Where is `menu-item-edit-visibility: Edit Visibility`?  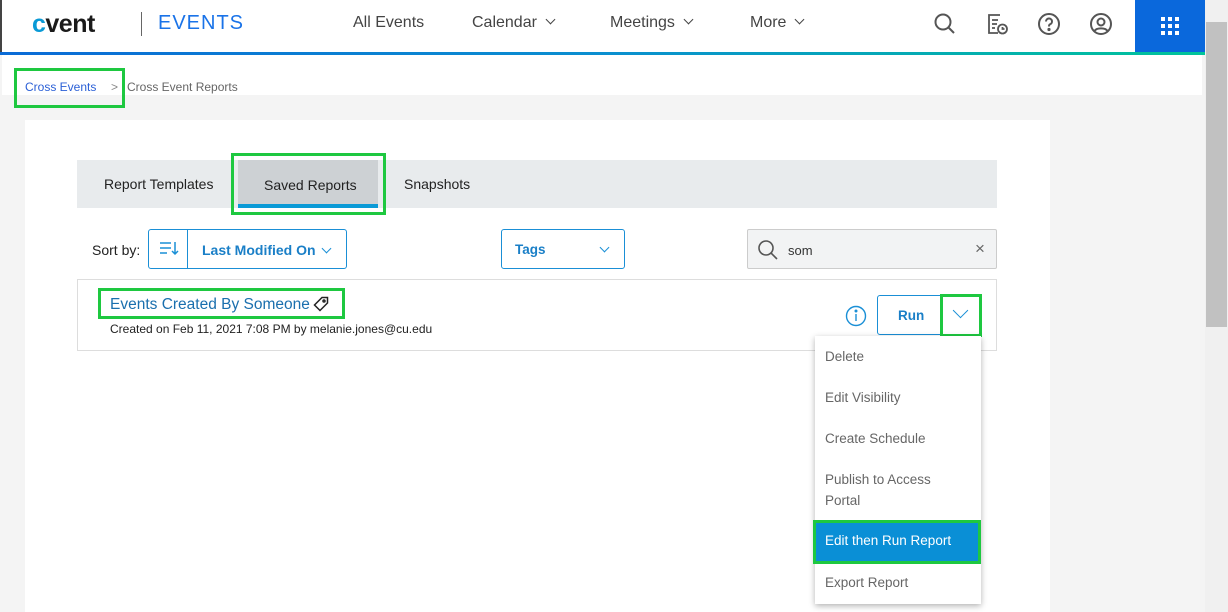 menu-item-edit-visibility: Edit Visibility is located at coordinates (898, 397).